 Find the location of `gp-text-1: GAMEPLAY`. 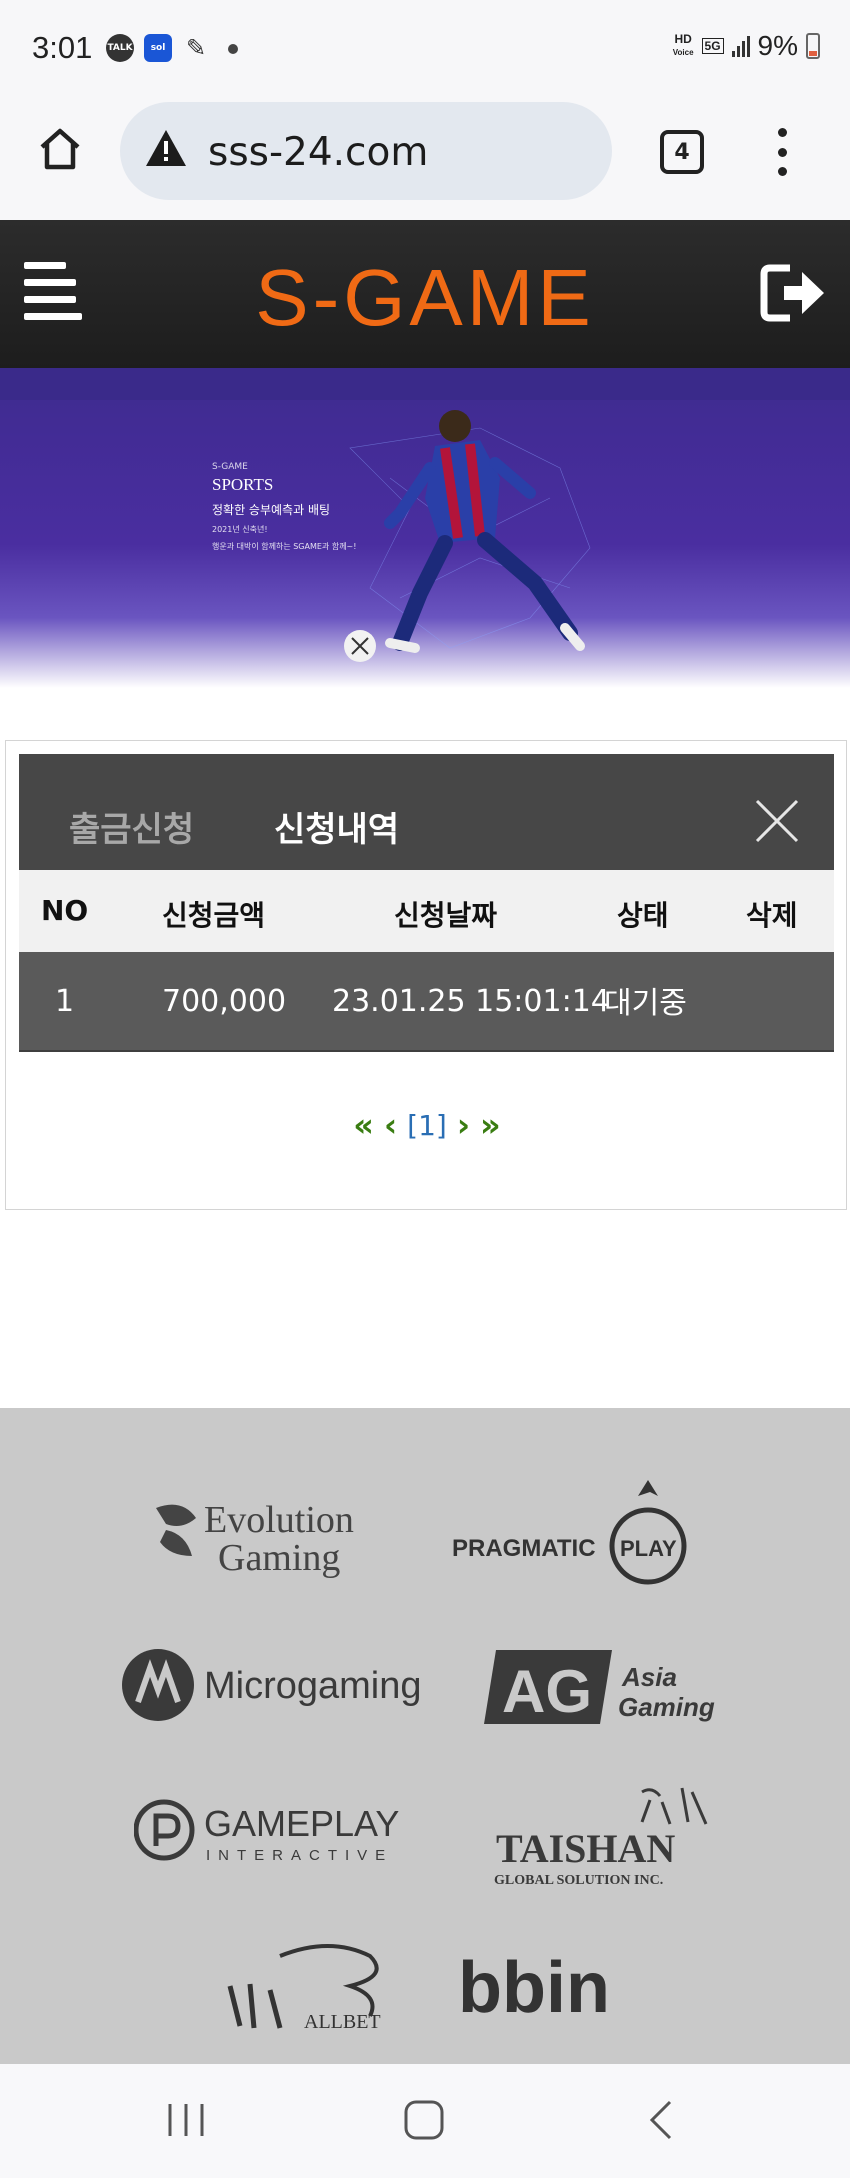

gp-text-1: GAMEPLAY is located at coordinates (301, 1823).